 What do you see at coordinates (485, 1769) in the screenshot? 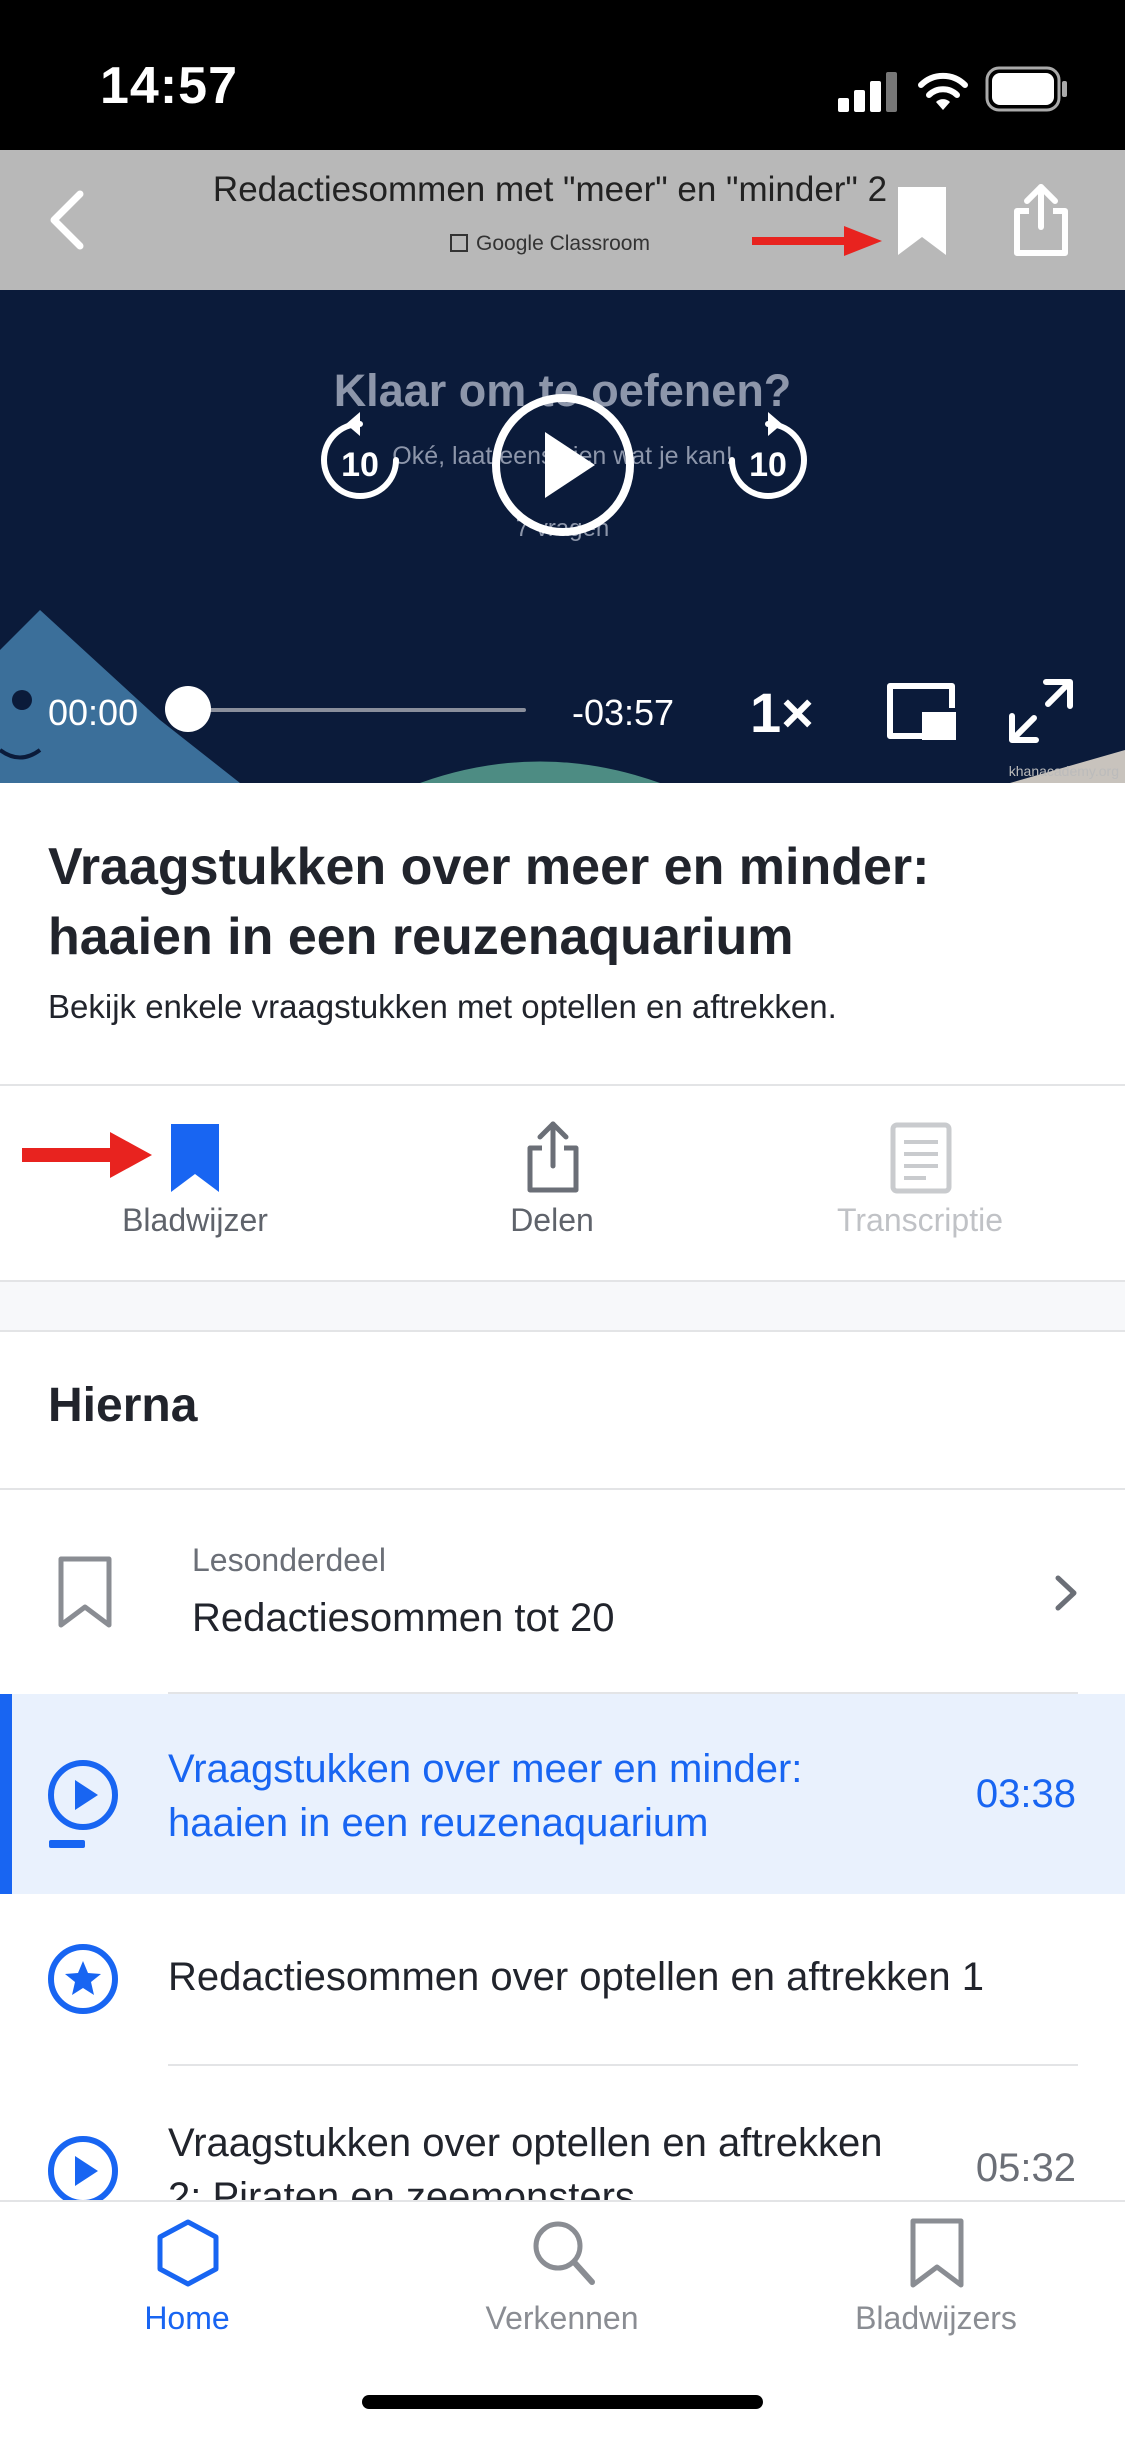
I see `title-line-1: Vraagstukken over meer en minder:` at bounding box center [485, 1769].